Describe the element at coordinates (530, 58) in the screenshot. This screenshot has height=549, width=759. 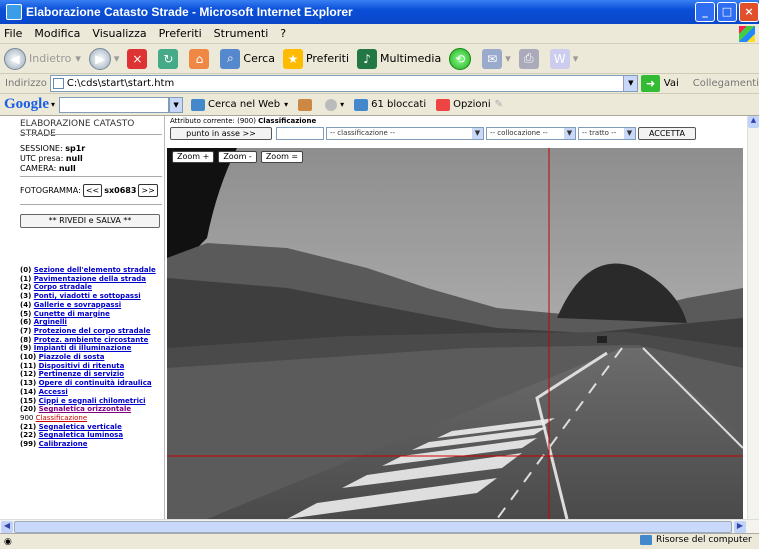
I see `print-button: ⎙` at that location.